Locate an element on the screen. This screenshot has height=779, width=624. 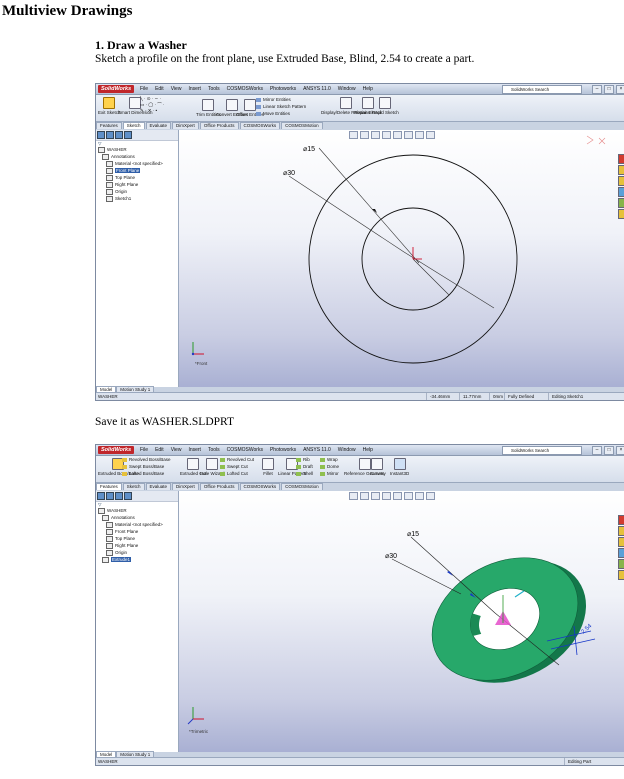
menu-window: Window is located at coordinates (347, 450).